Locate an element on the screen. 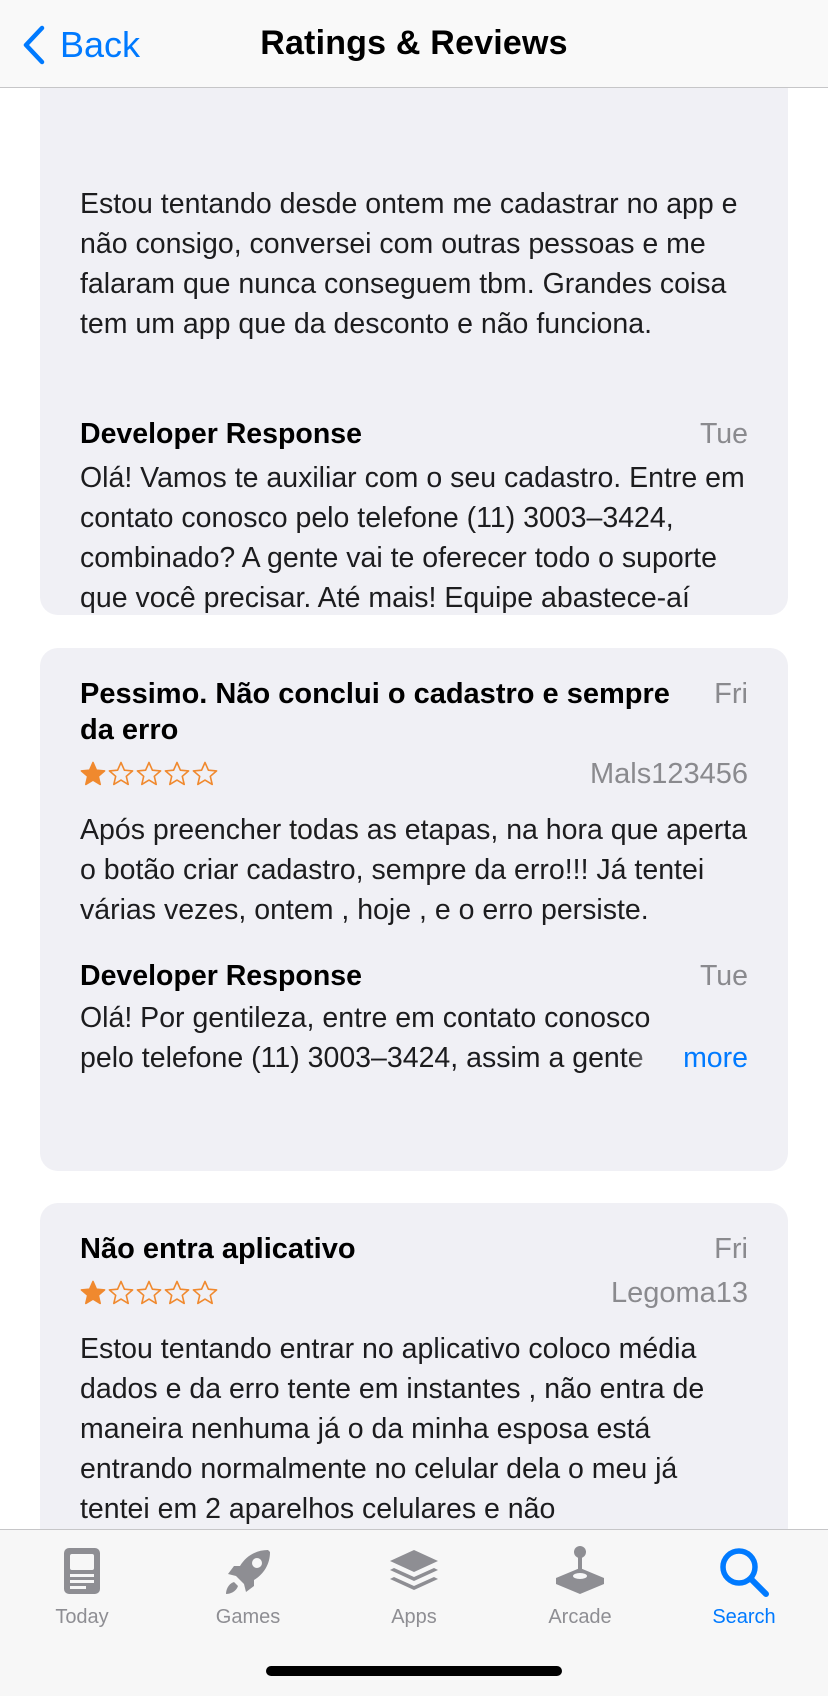 Image resolution: width=828 pixels, height=1696 pixels. navigation-bar: Back Ratings & Reviews is located at coordinates (414, 44).